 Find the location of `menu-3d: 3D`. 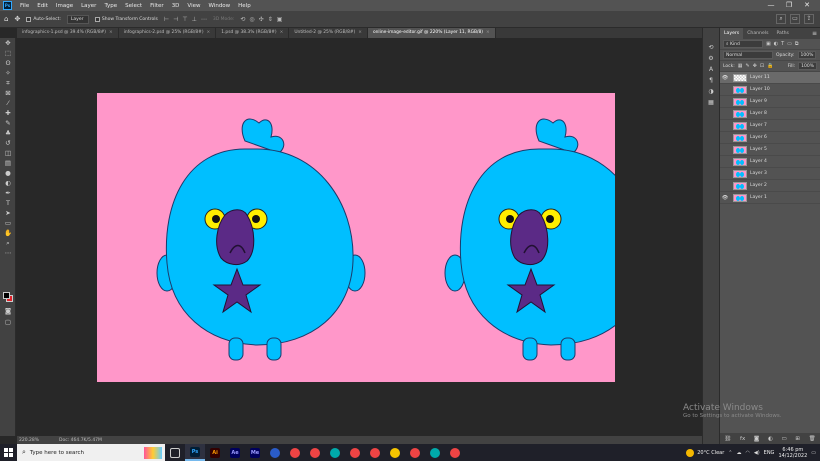

menu-3d: 3D is located at coordinates (176, 6).